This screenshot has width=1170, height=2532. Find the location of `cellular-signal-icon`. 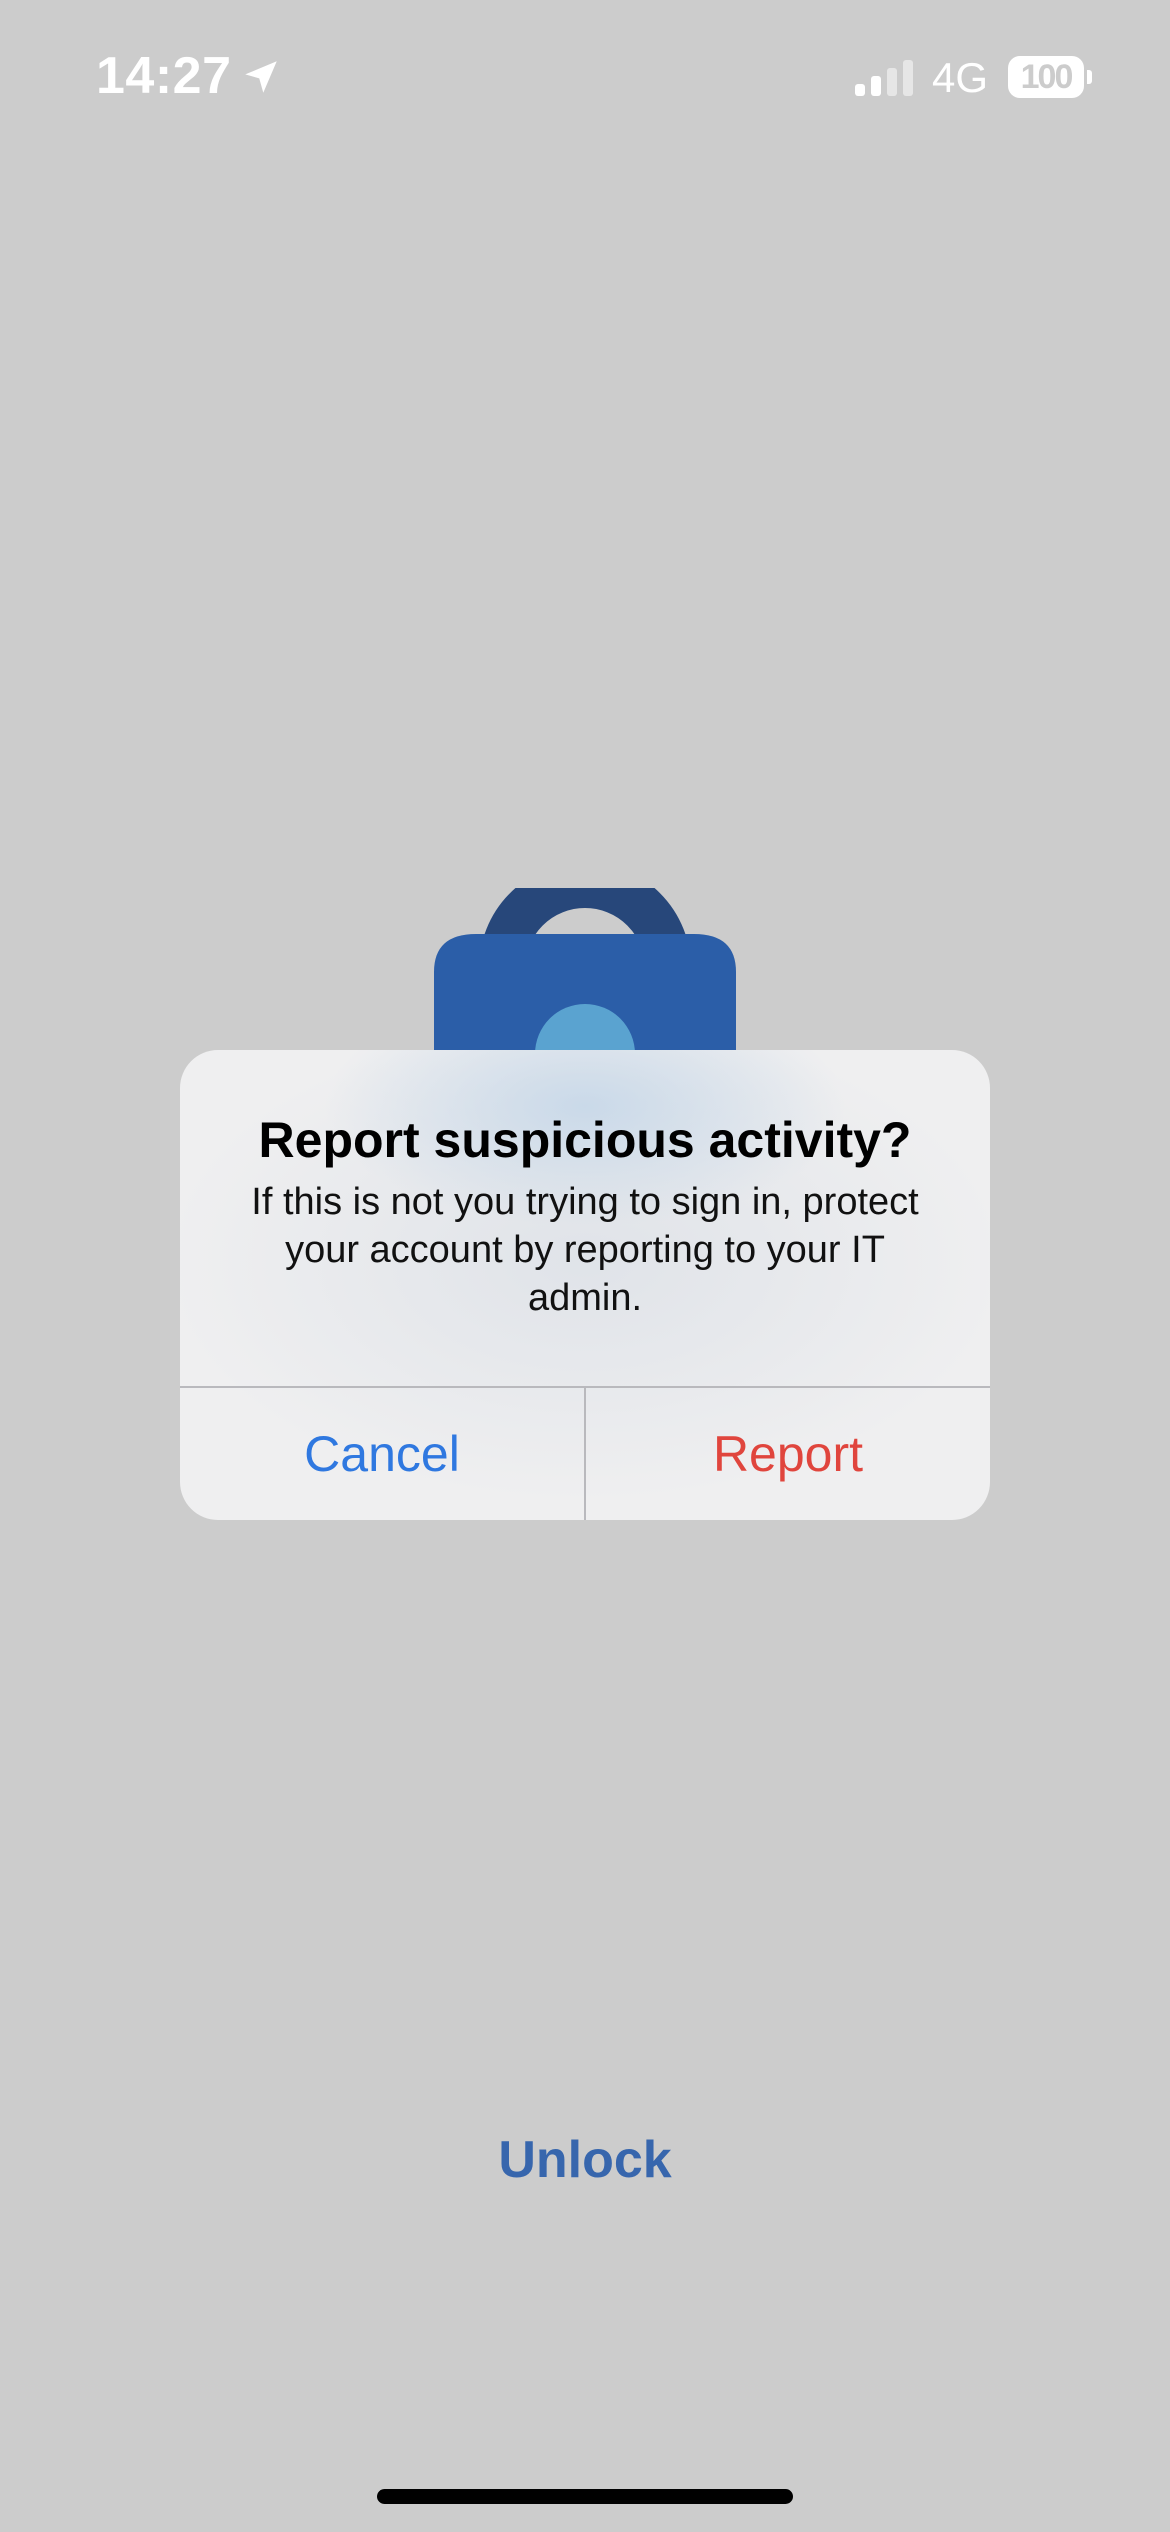

cellular-signal-icon is located at coordinates (884, 78).